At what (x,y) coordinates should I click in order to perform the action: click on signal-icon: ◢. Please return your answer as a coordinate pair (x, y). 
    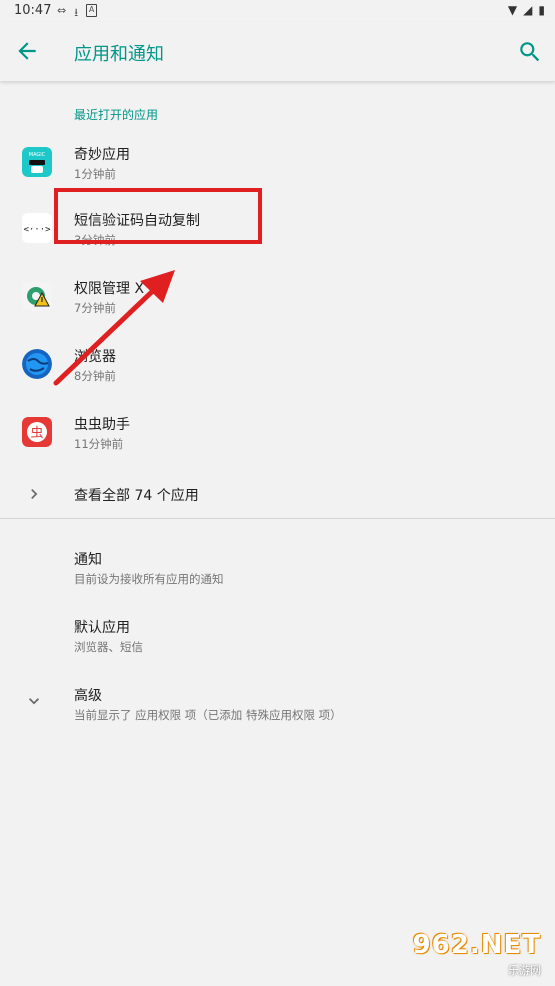
    Looking at the image, I should click on (528, 10).